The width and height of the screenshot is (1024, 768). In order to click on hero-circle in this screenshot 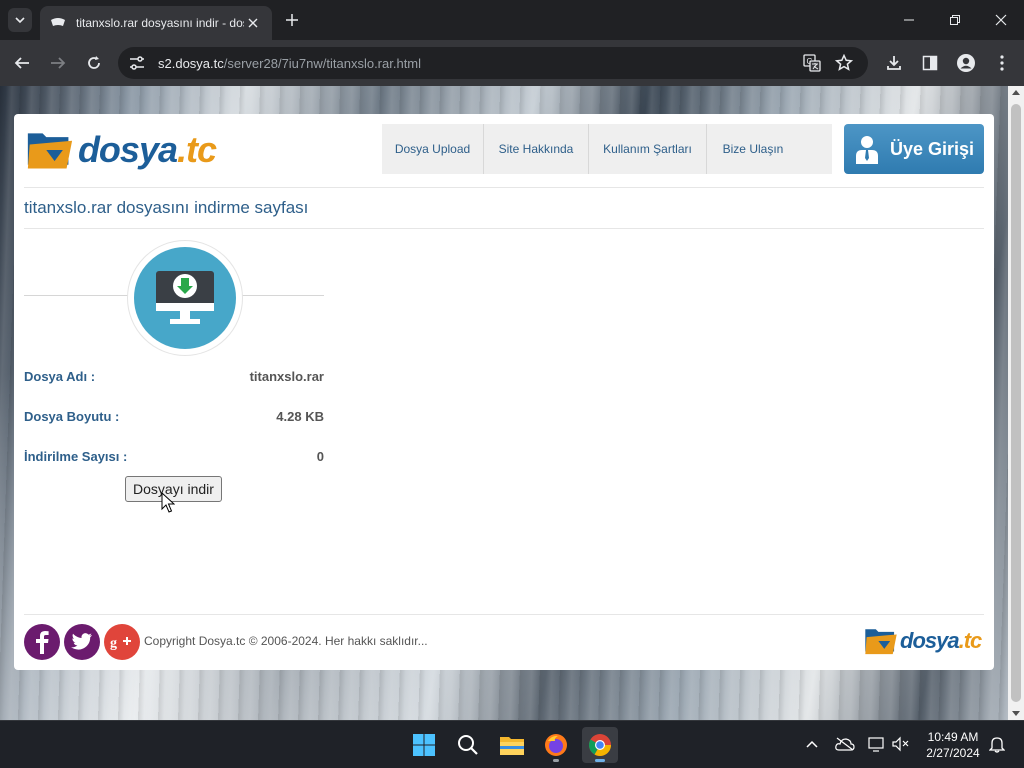, I will do `click(185, 298)`.